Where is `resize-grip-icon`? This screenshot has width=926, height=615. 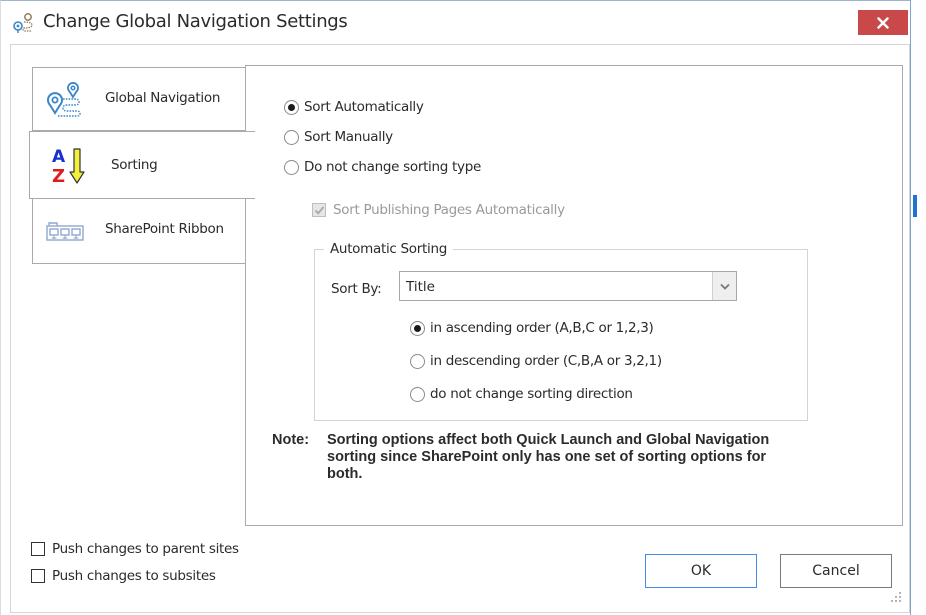 resize-grip-icon is located at coordinates (896, 597).